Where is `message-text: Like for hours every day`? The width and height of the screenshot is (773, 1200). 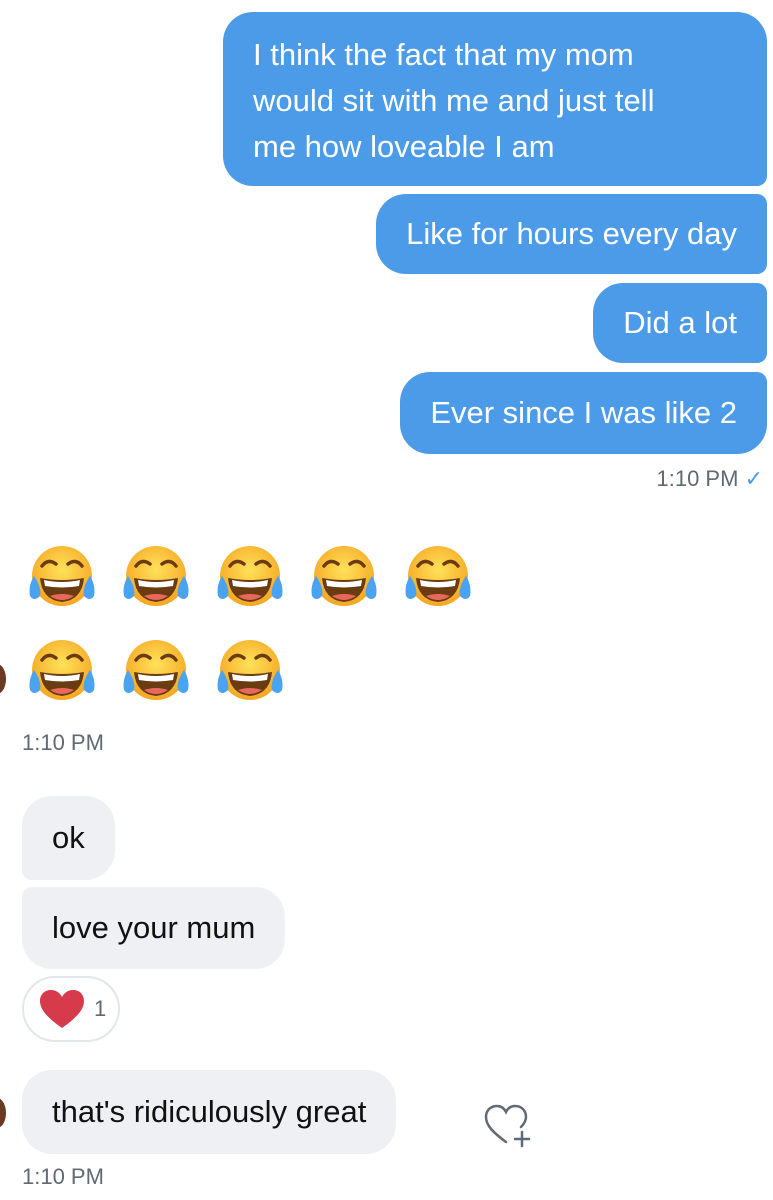 message-text: Like for hours every day is located at coordinates (571, 233).